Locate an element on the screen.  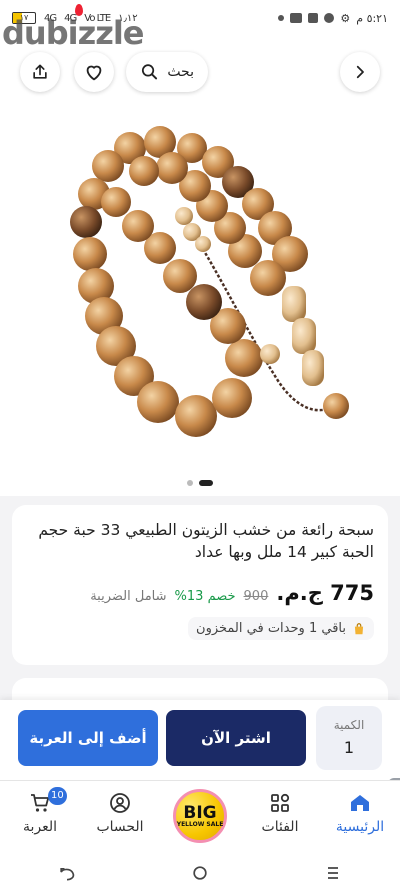
back-button is located at coordinates (360, 72).